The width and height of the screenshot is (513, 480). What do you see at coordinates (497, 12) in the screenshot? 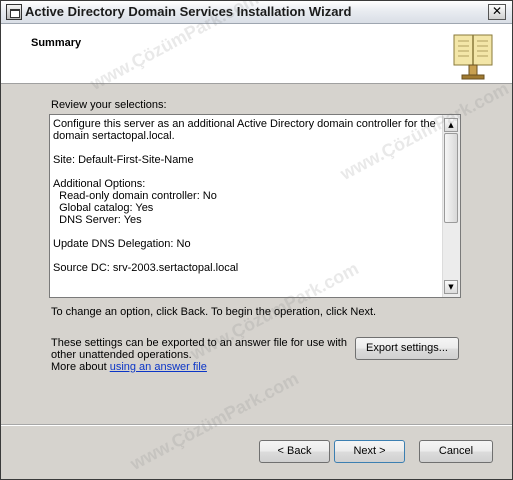
I see `close-button: ✕` at bounding box center [497, 12].